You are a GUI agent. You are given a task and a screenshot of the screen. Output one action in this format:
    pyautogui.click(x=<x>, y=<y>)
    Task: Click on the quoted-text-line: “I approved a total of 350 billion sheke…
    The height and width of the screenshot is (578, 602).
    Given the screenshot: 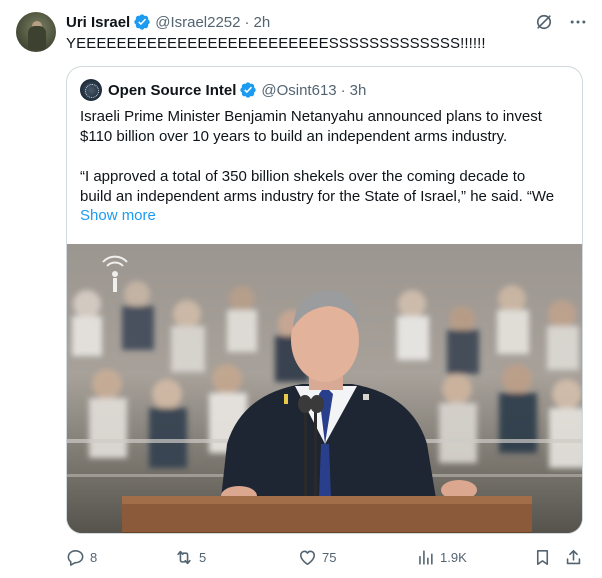 What is the action you would take?
    pyautogui.click(x=303, y=176)
    